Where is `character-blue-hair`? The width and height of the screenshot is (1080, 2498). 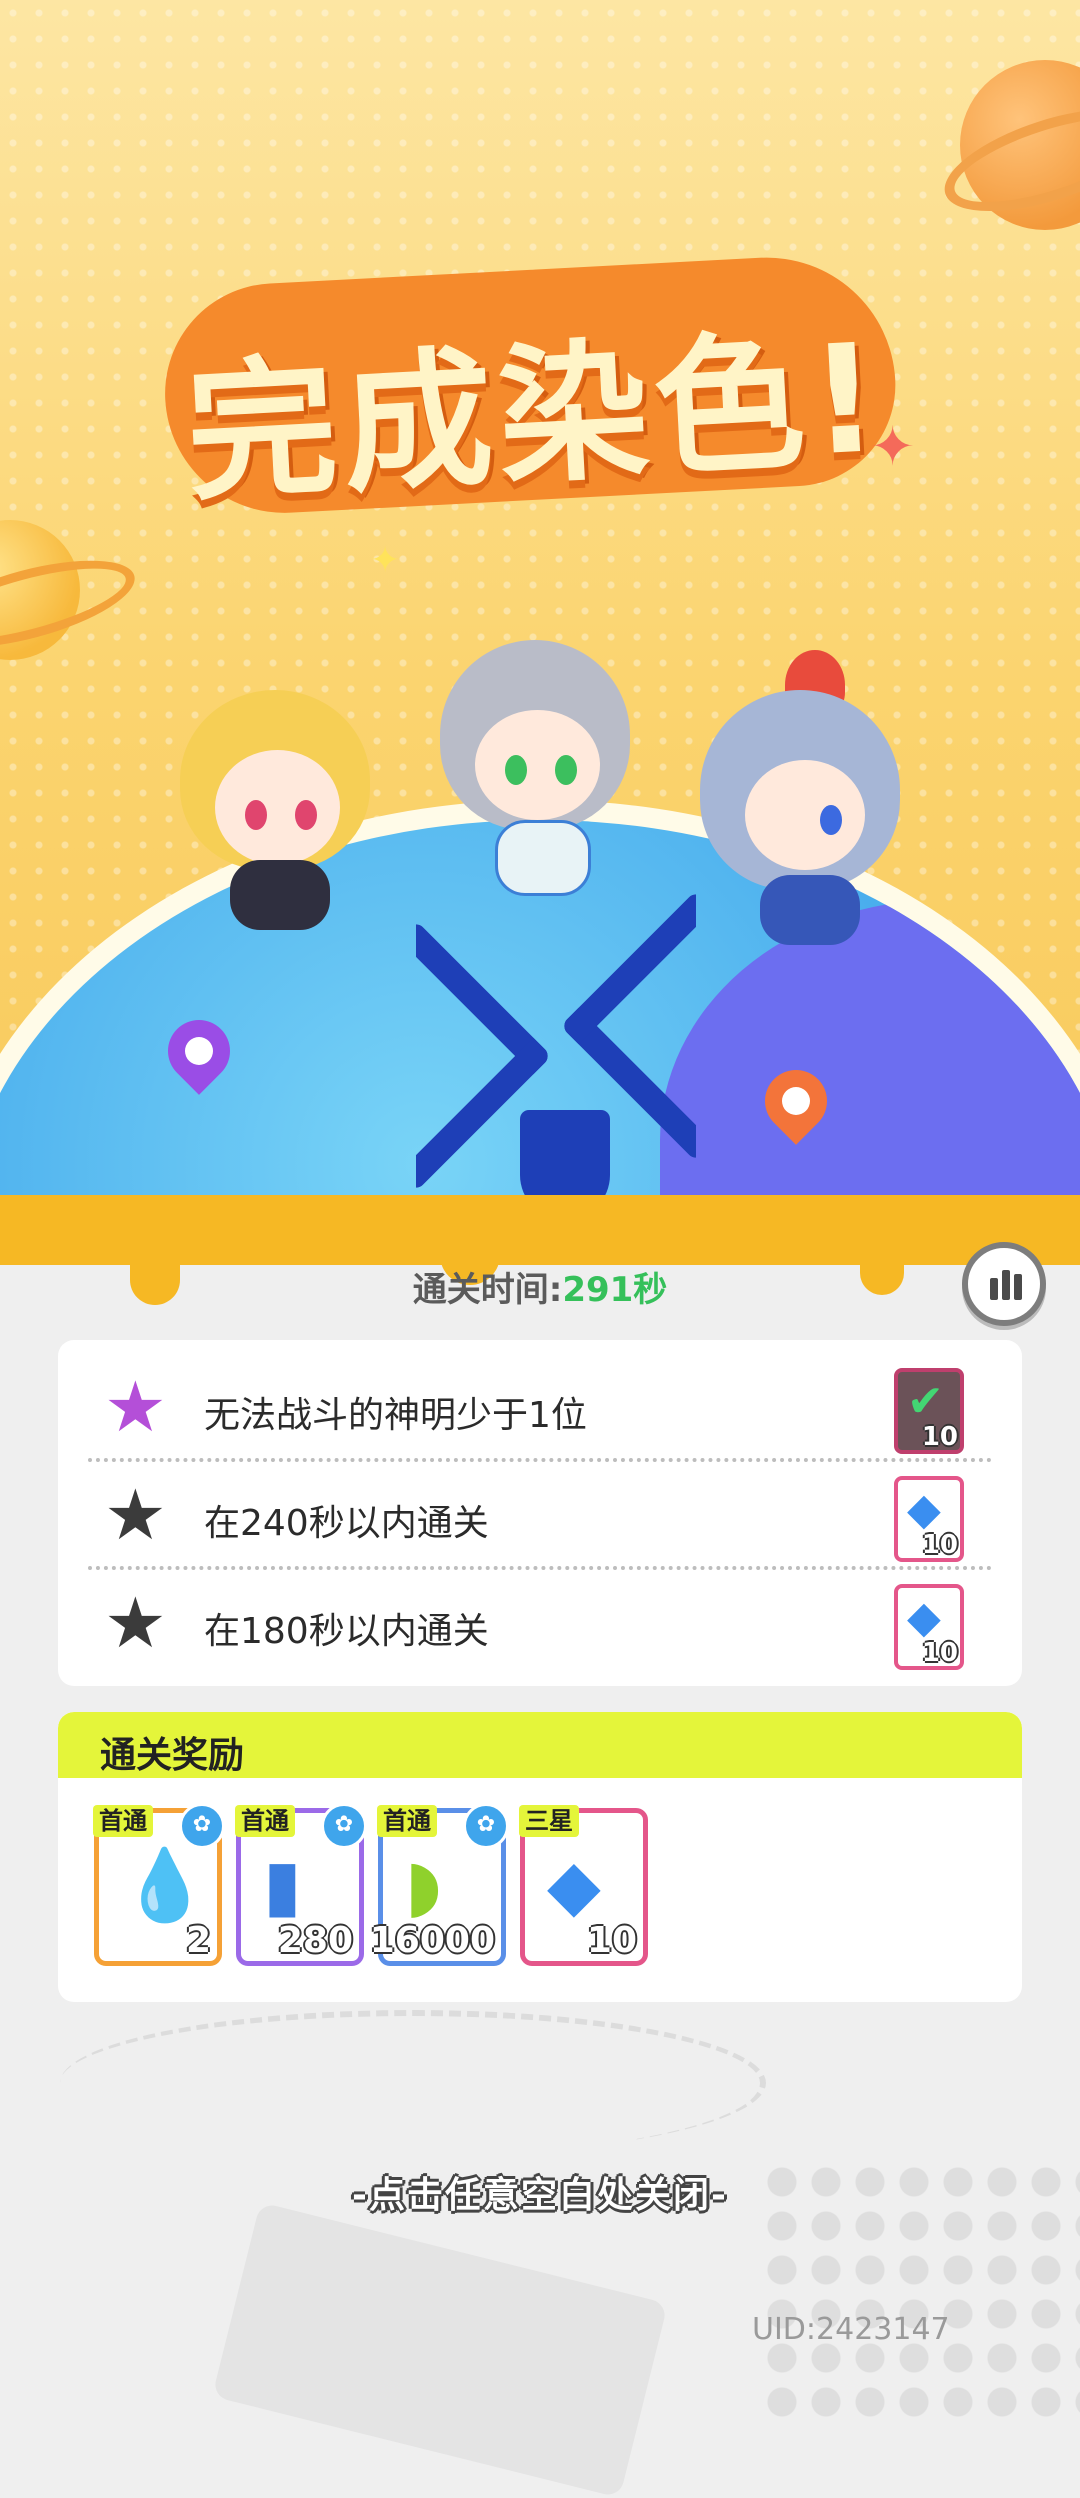
character-blue-hair is located at coordinates (805, 797).